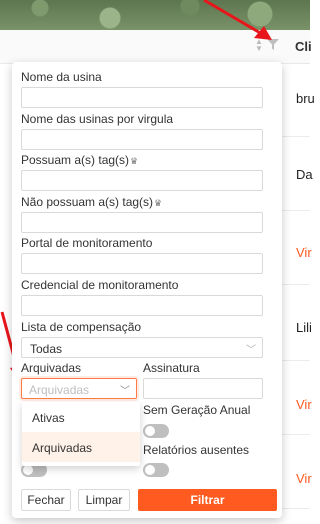 This screenshot has width=320, height=524. What do you see at coordinates (237, 20) in the screenshot?
I see `annotation-arrow` at bounding box center [237, 20].